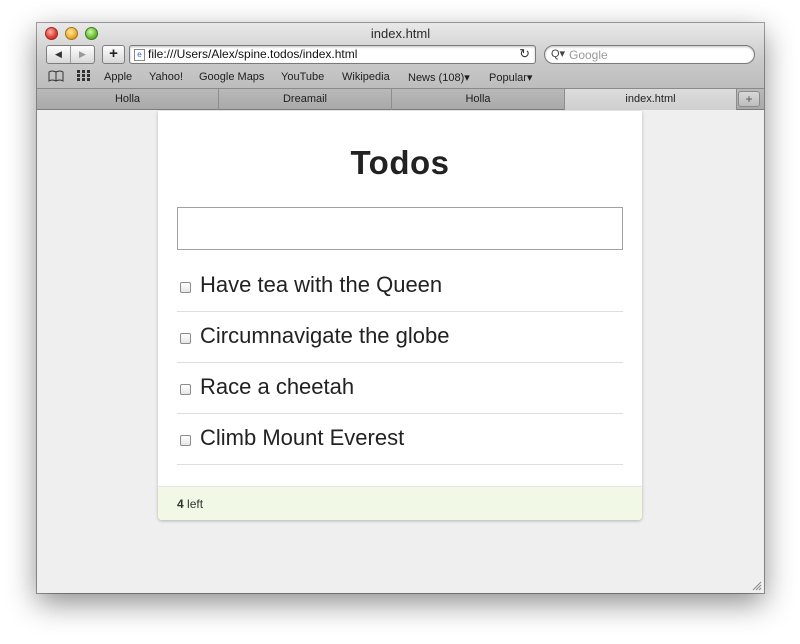 This screenshot has height=644, width=800. Describe the element at coordinates (302, 77) in the screenshot. I see `bookmark-youtube: YouTube` at that location.